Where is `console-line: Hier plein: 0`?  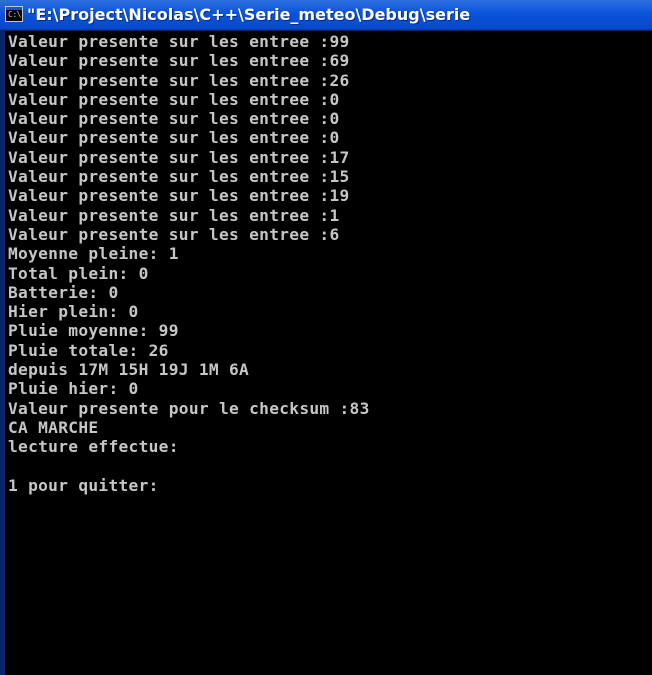 console-line: Hier plein: 0 is located at coordinates (73, 312).